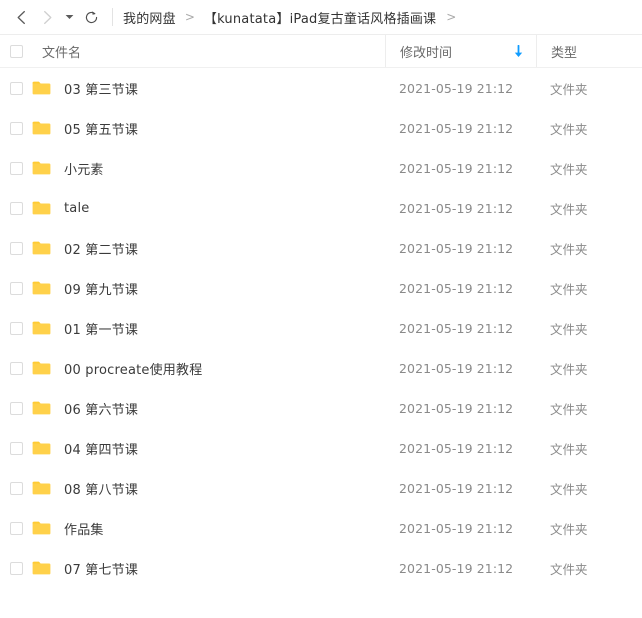 This screenshot has width=642, height=618. I want to click on chevron-down-icon, so click(69, 17).